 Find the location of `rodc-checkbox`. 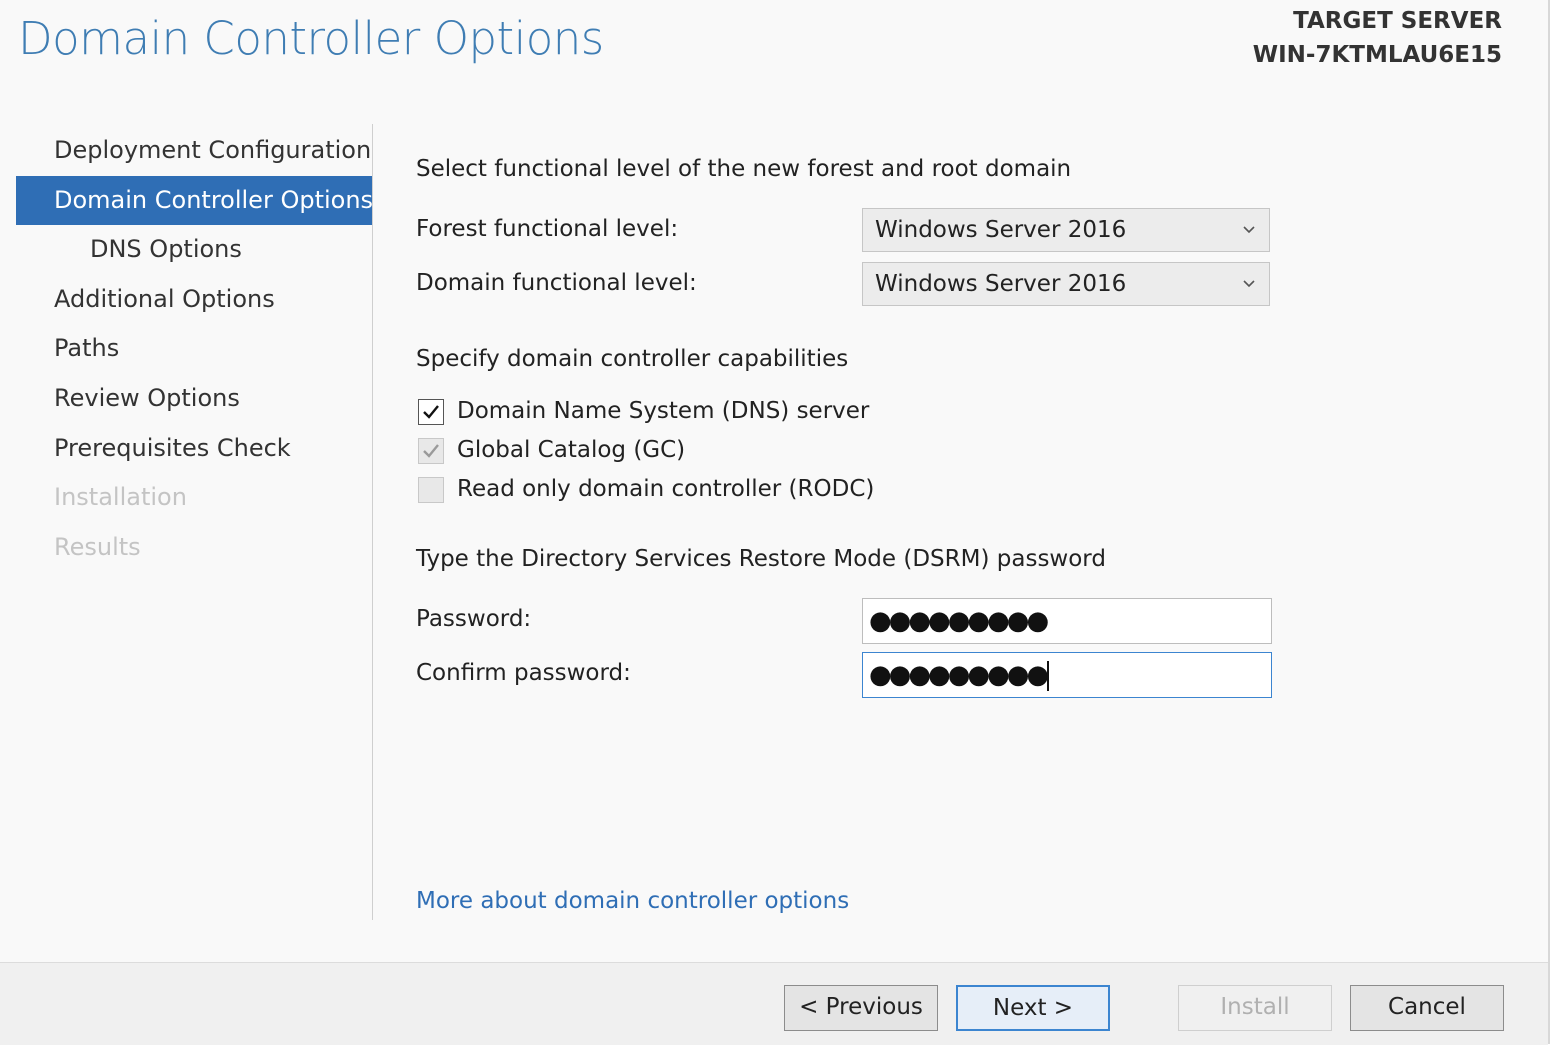

rodc-checkbox is located at coordinates (431, 490).